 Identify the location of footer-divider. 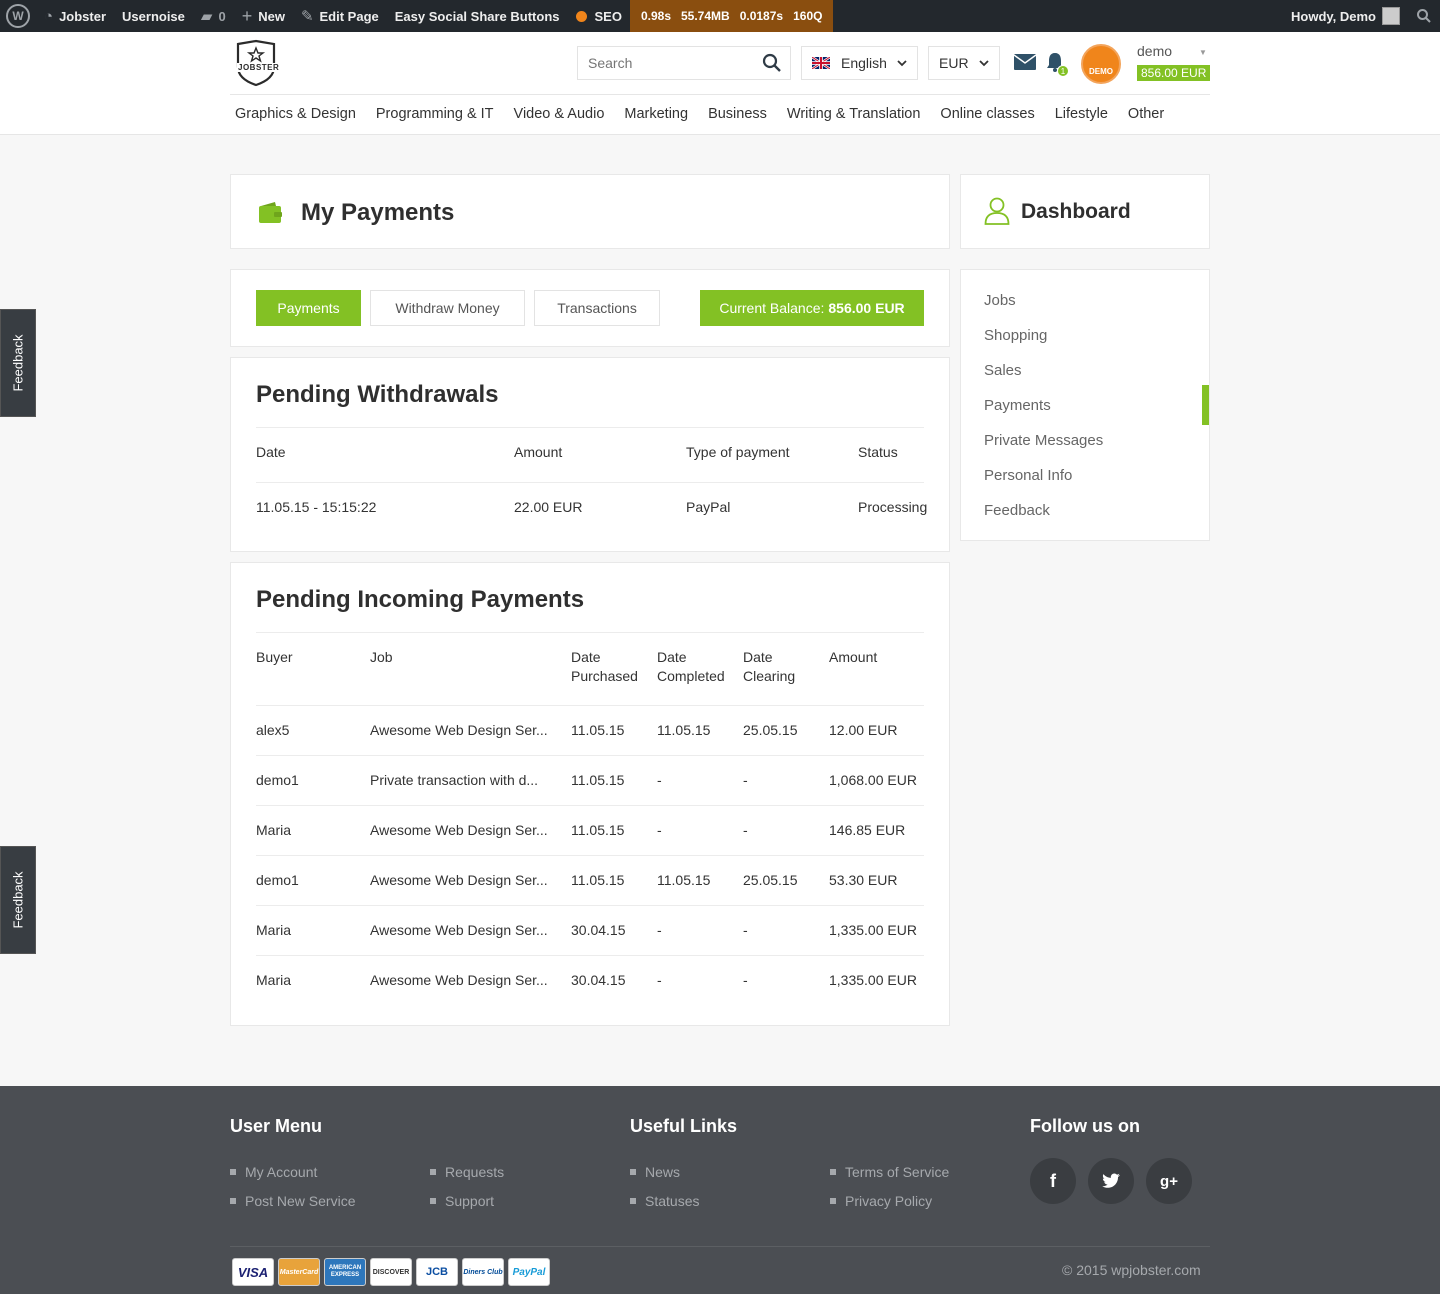
(720, 1246).